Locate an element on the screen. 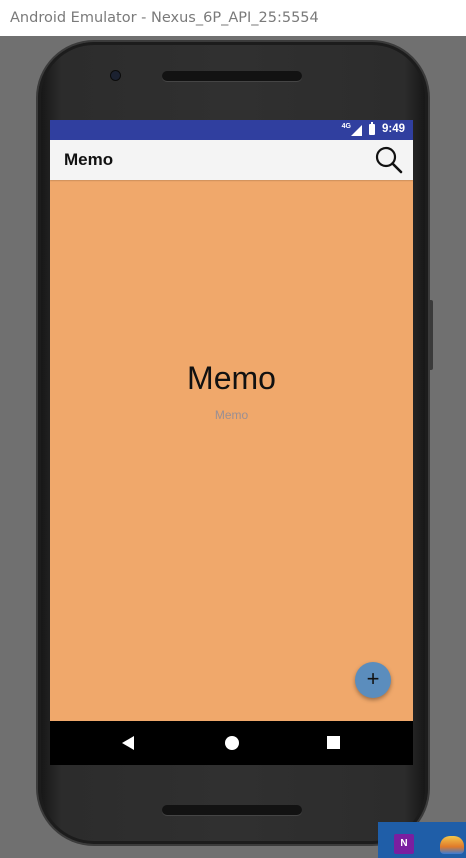 This screenshot has width=466, height=858. top-speaker is located at coordinates (232, 76).